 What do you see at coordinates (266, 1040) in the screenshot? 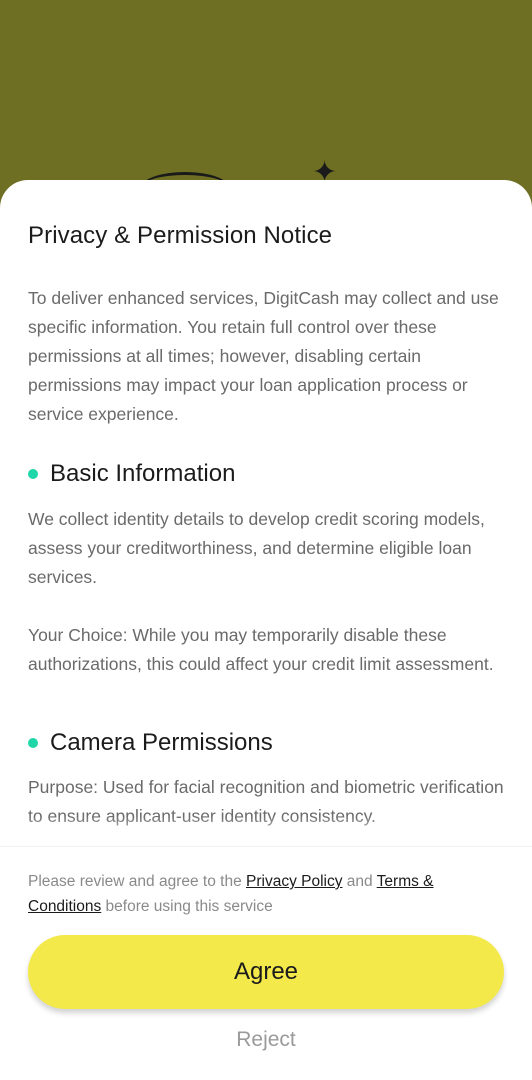
I see `reject-button: Reject` at bounding box center [266, 1040].